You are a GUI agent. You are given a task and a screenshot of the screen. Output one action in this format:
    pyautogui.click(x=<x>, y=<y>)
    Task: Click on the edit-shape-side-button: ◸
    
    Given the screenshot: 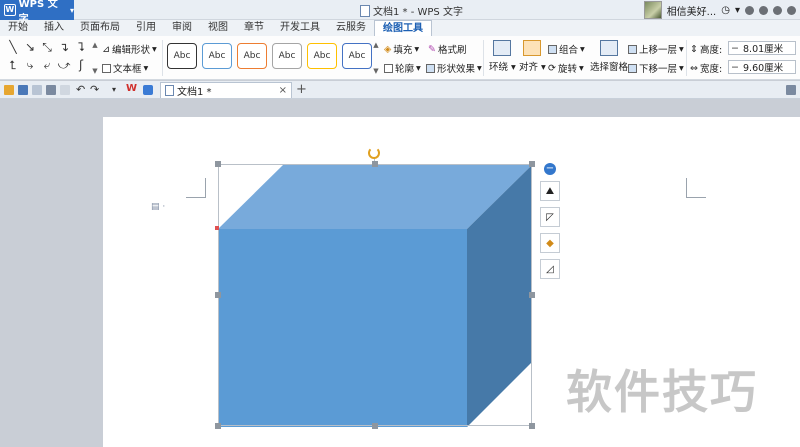 What is the action you would take?
    pyautogui.click(x=550, y=217)
    